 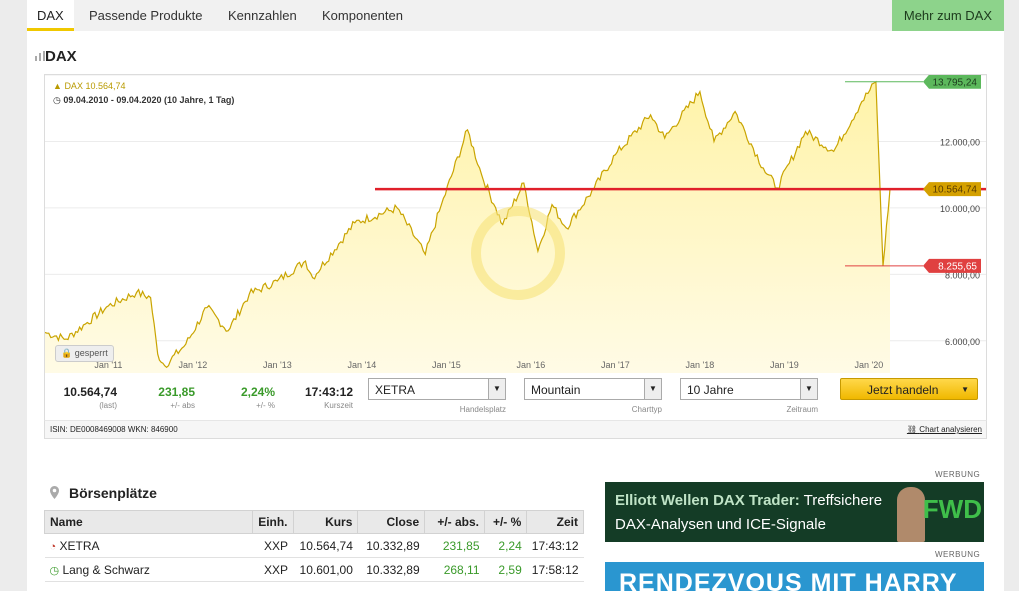 I want to click on stat-abs-label: +/- abs, so click(x=182, y=405).